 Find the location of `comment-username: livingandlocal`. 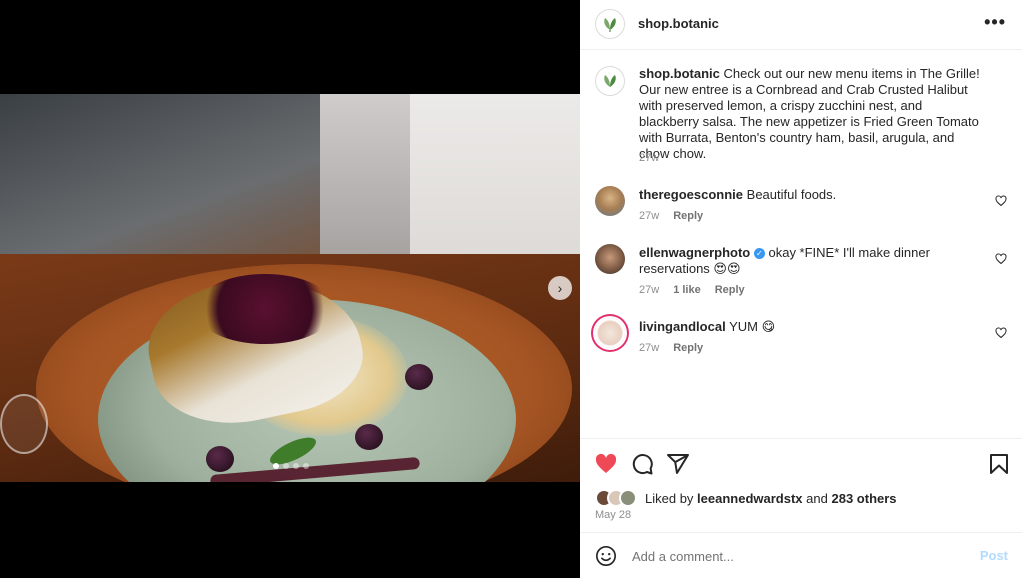

comment-username: livingandlocal is located at coordinates (682, 326).